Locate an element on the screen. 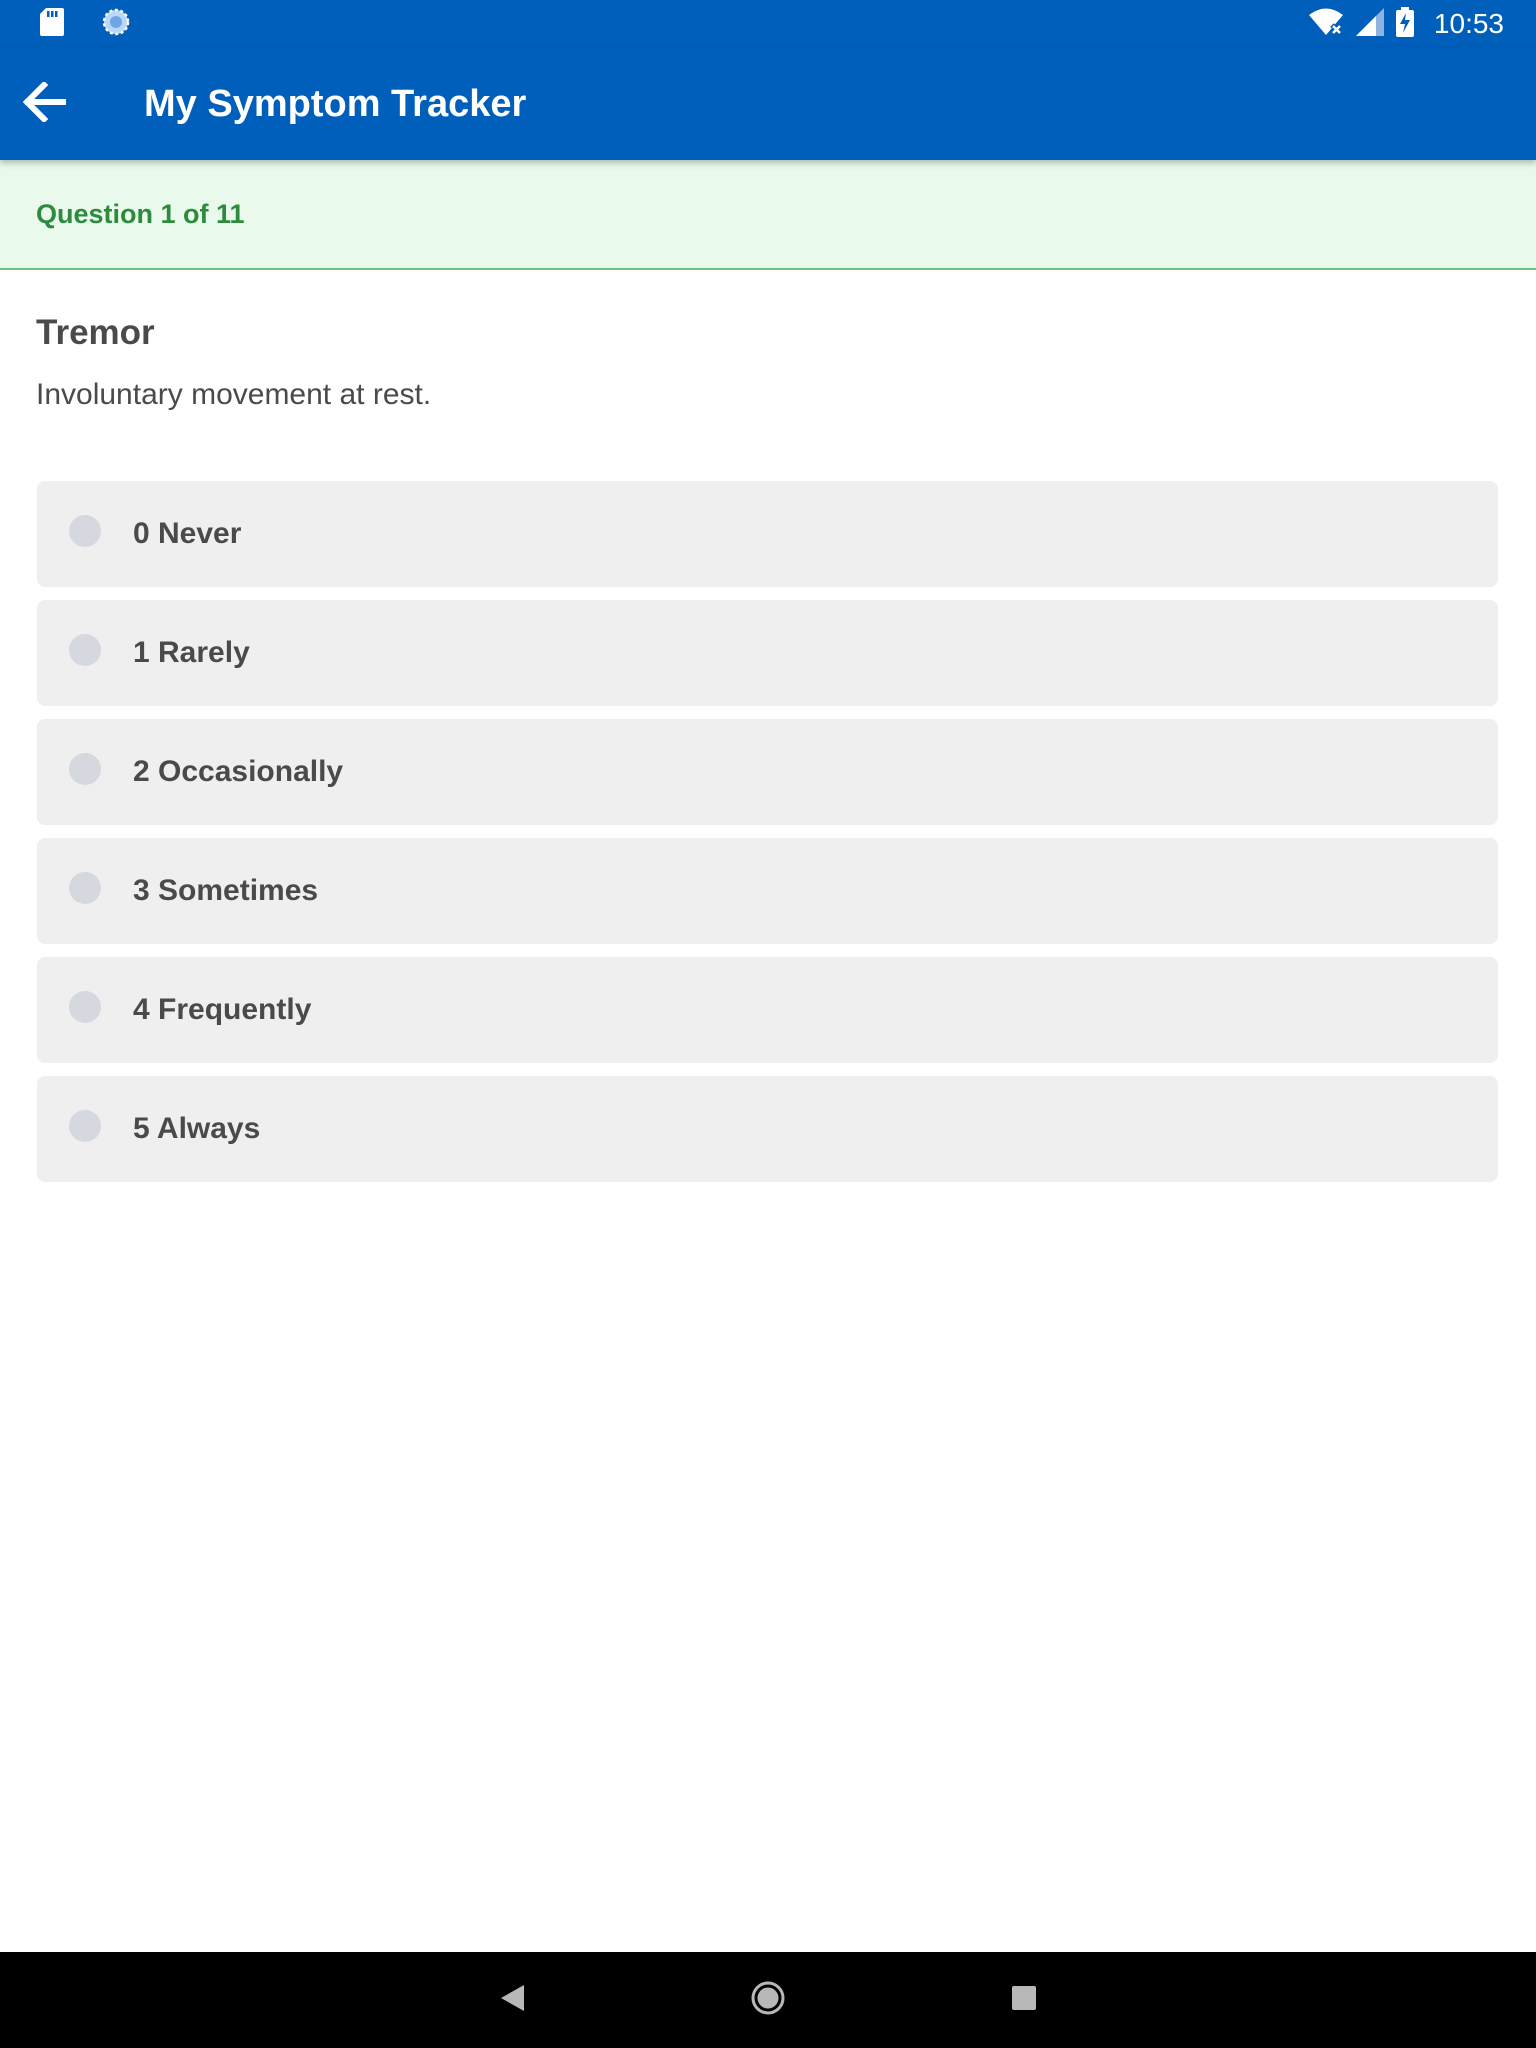 The width and height of the screenshot is (1536, 2048). sync-icon is located at coordinates (116, 24).